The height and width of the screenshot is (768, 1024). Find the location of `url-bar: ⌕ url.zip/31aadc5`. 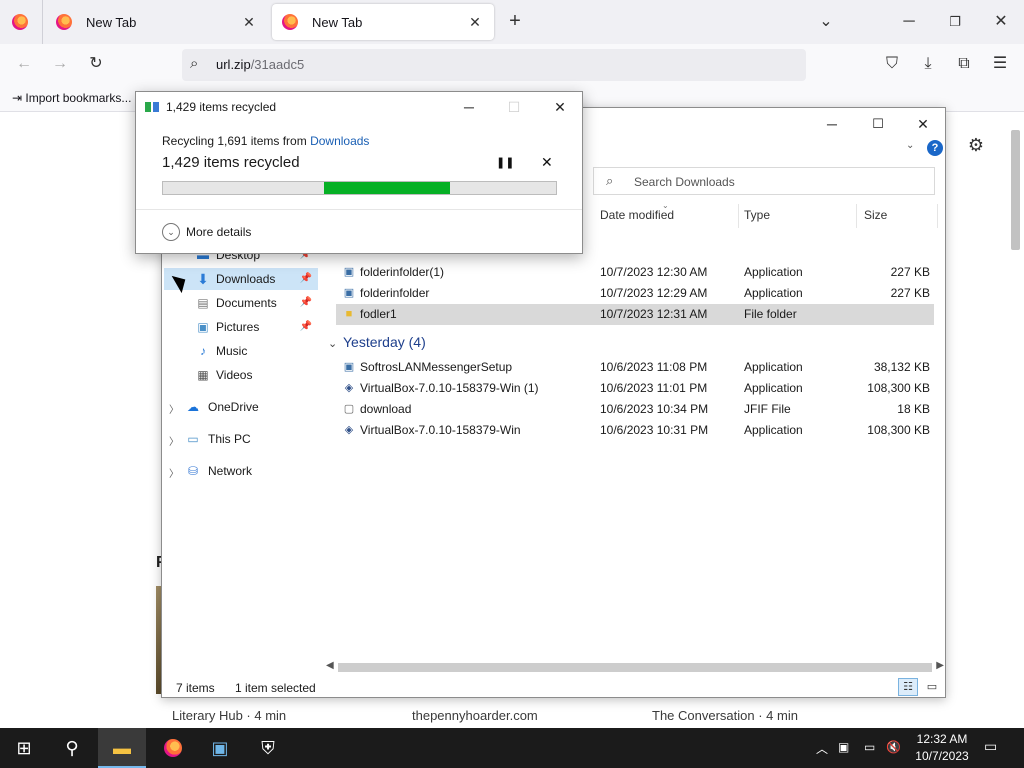

url-bar: ⌕ url.zip/31aadc5 is located at coordinates (494, 65).